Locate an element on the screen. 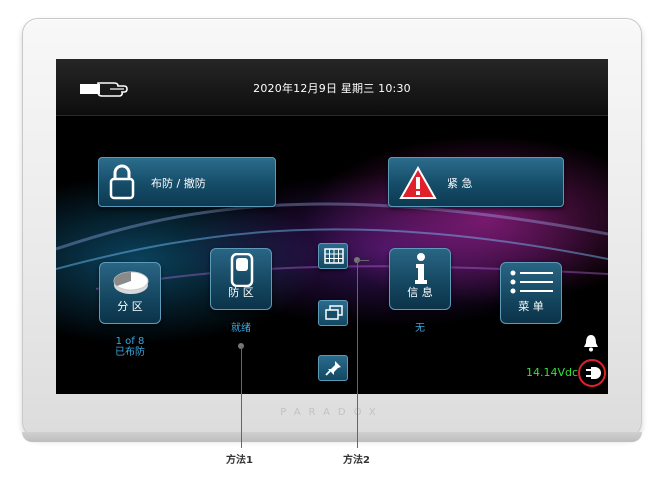  date-time: 2020年12月9日 星期三 10:30 is located at coordinates (332, 88).